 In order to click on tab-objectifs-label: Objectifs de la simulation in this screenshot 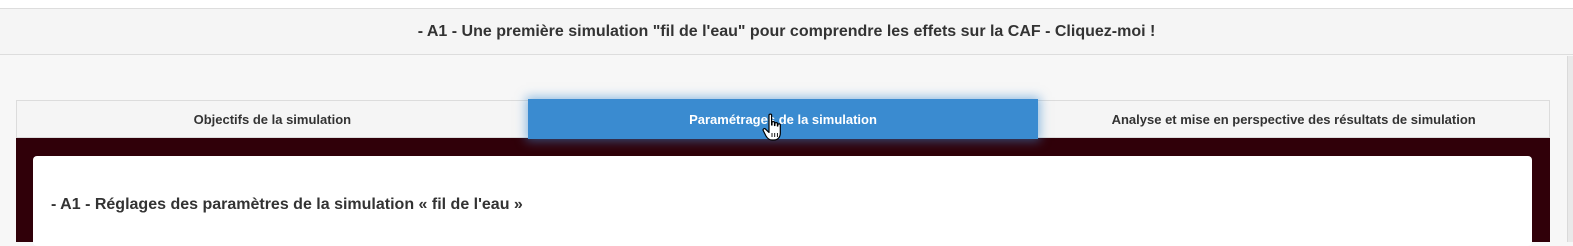, I will do `click(272, 119)`.